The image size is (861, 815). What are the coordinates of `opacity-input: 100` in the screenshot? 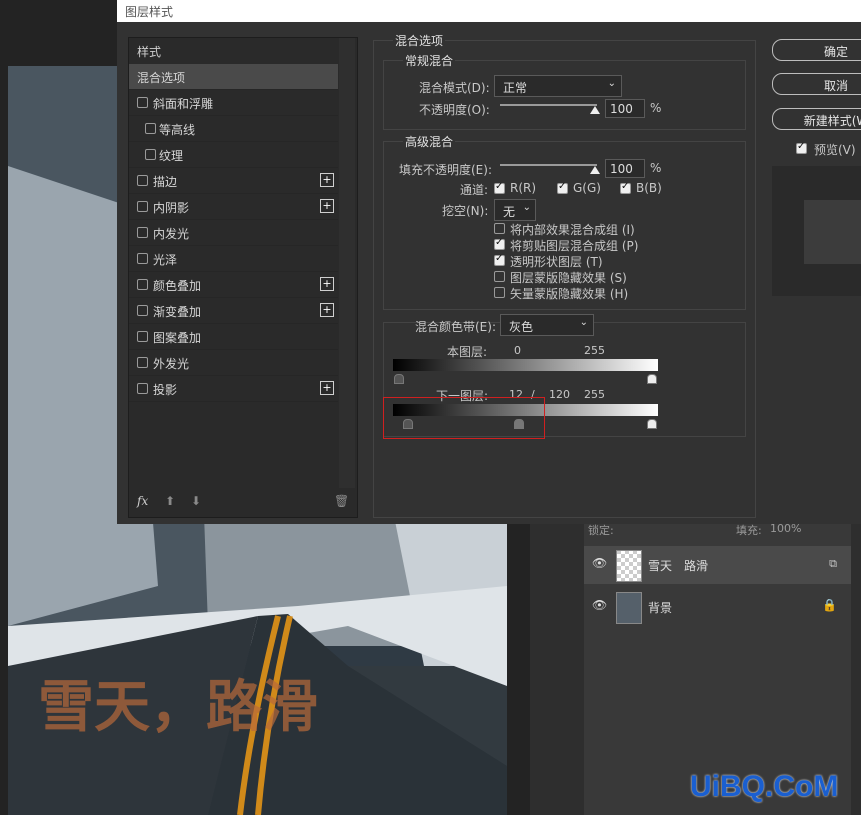 It's located at (625, 108).